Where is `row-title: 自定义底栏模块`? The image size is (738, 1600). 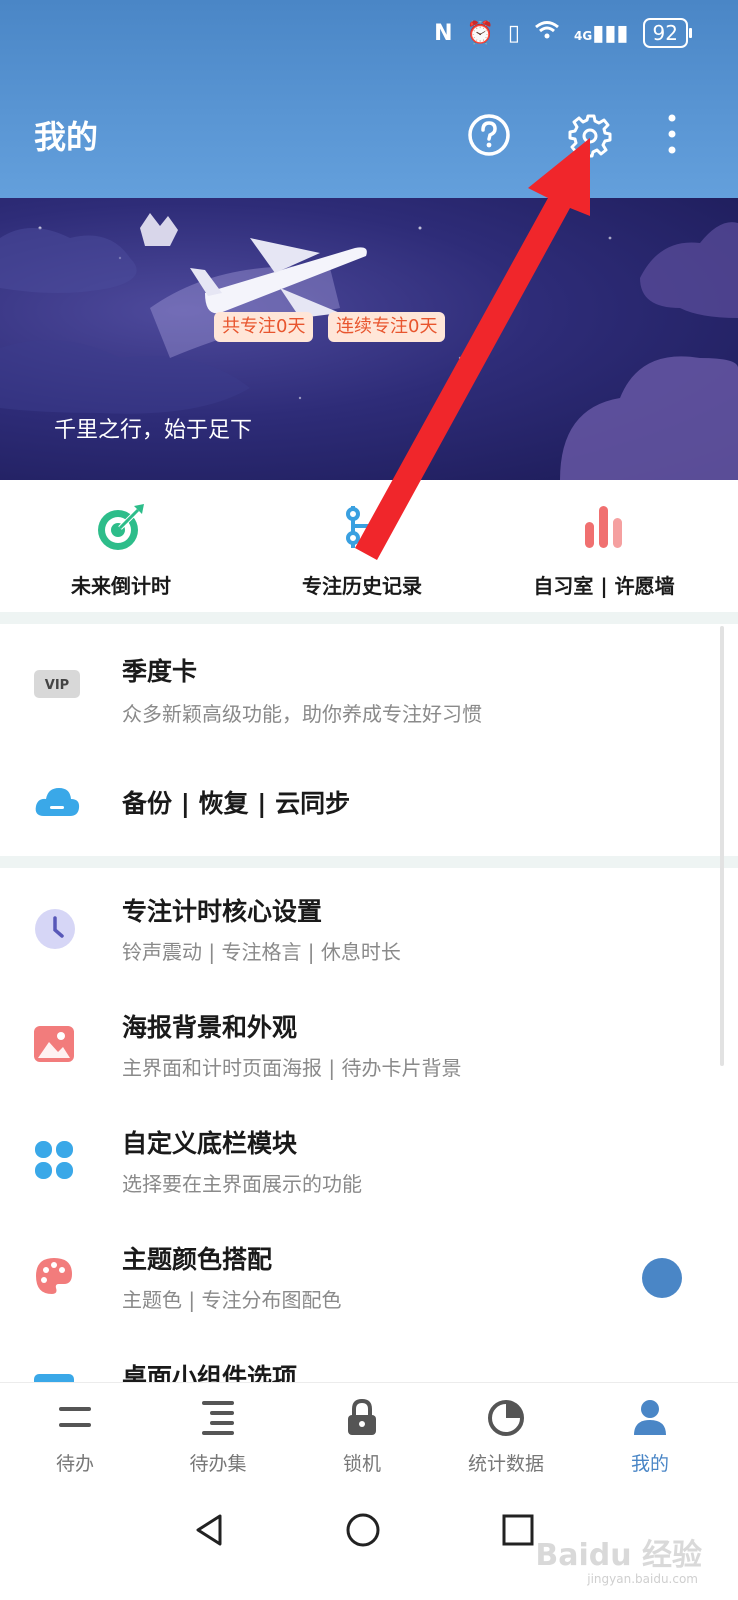
row-title: 自定义底栏模块 is located at coordinates (210, 1143).